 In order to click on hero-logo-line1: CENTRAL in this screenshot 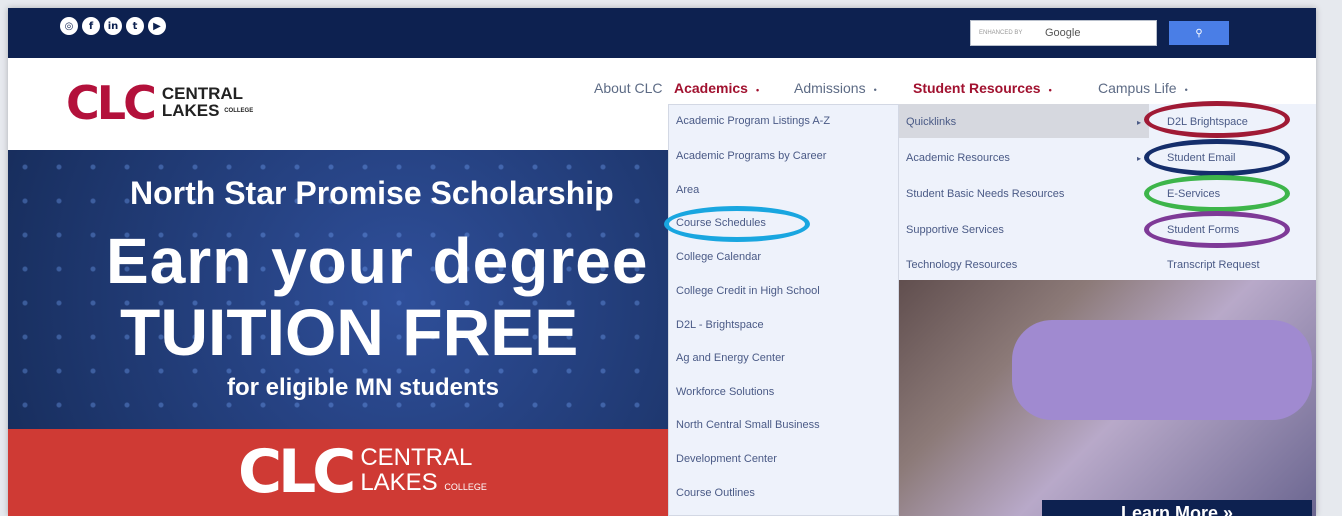, I will do `click(416, 457)`.